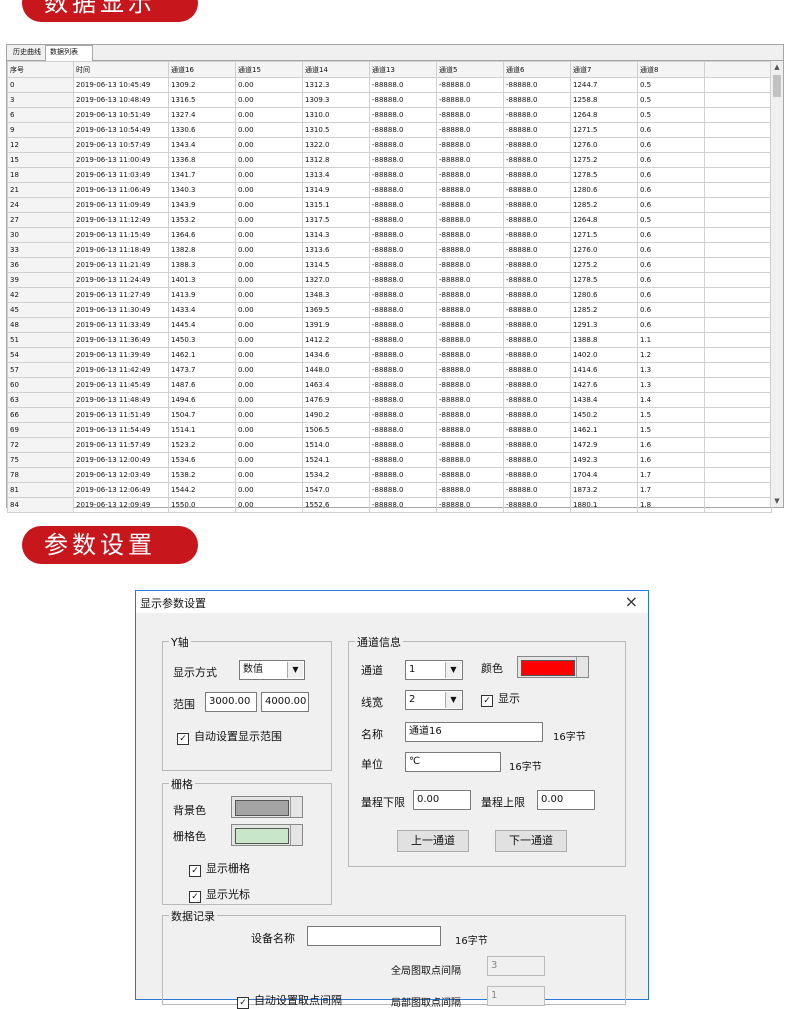 This screenshot has width=790, height=1009. I want to click on table-cell: 1413.9, so click(202, 295).